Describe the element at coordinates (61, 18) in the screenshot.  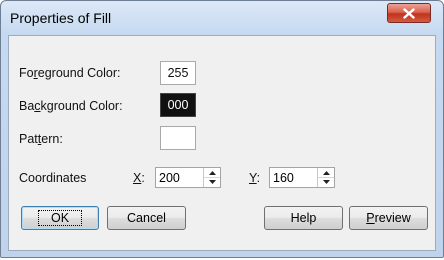
I see `window-title: Properties of Fill` at that location.